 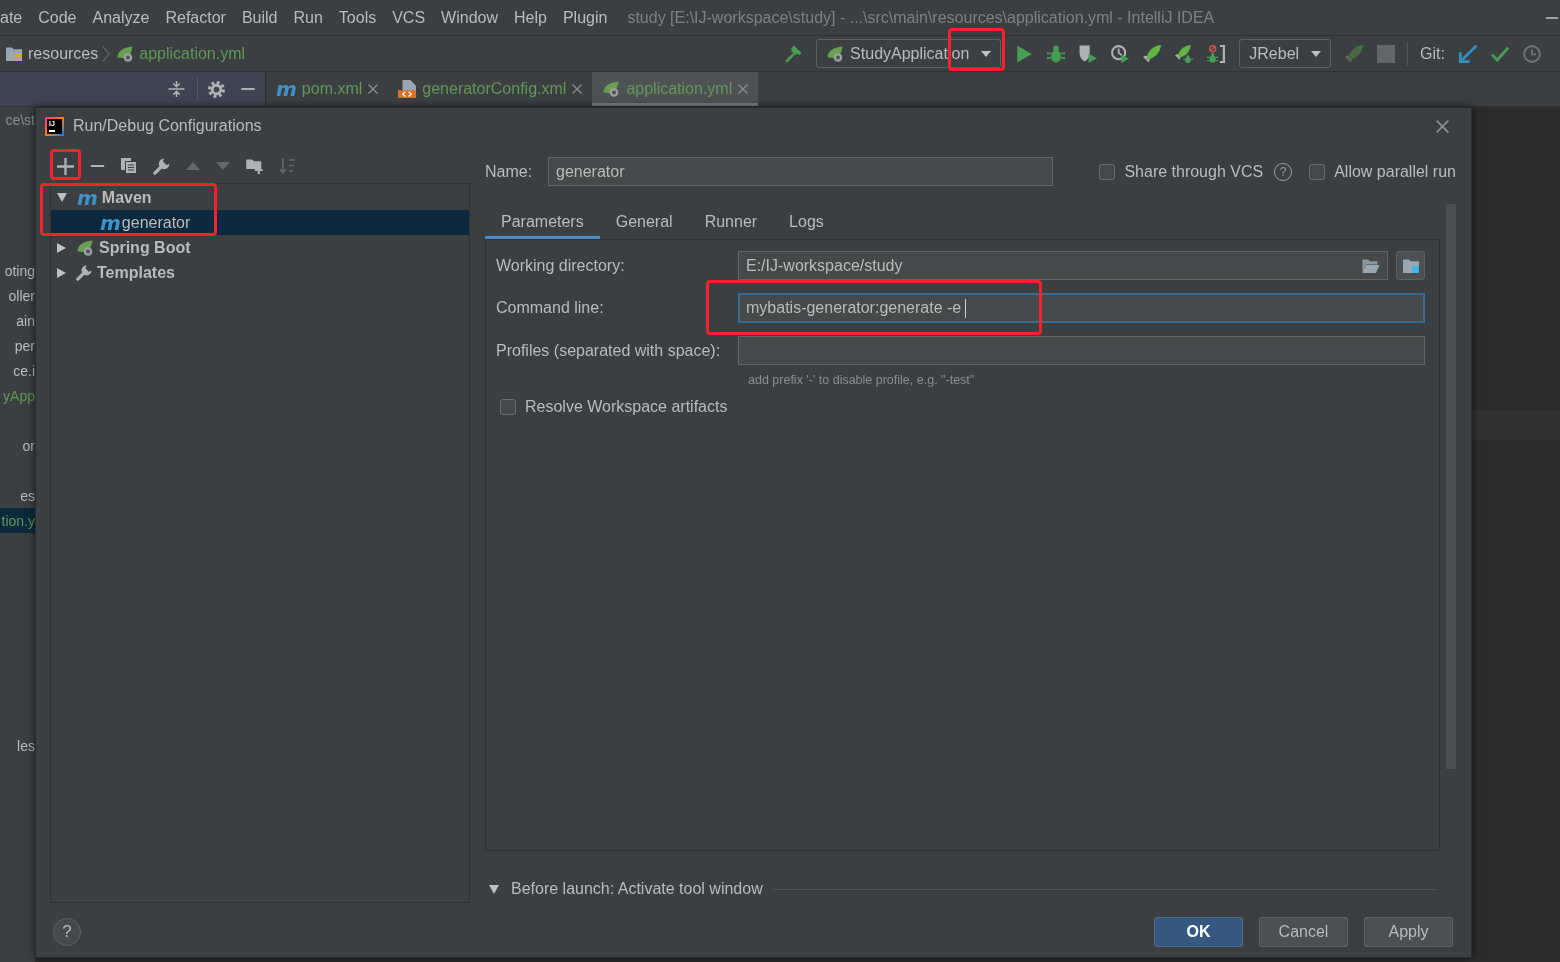 I want to click on menu-item: Plugin, so click(x=585, y=17).